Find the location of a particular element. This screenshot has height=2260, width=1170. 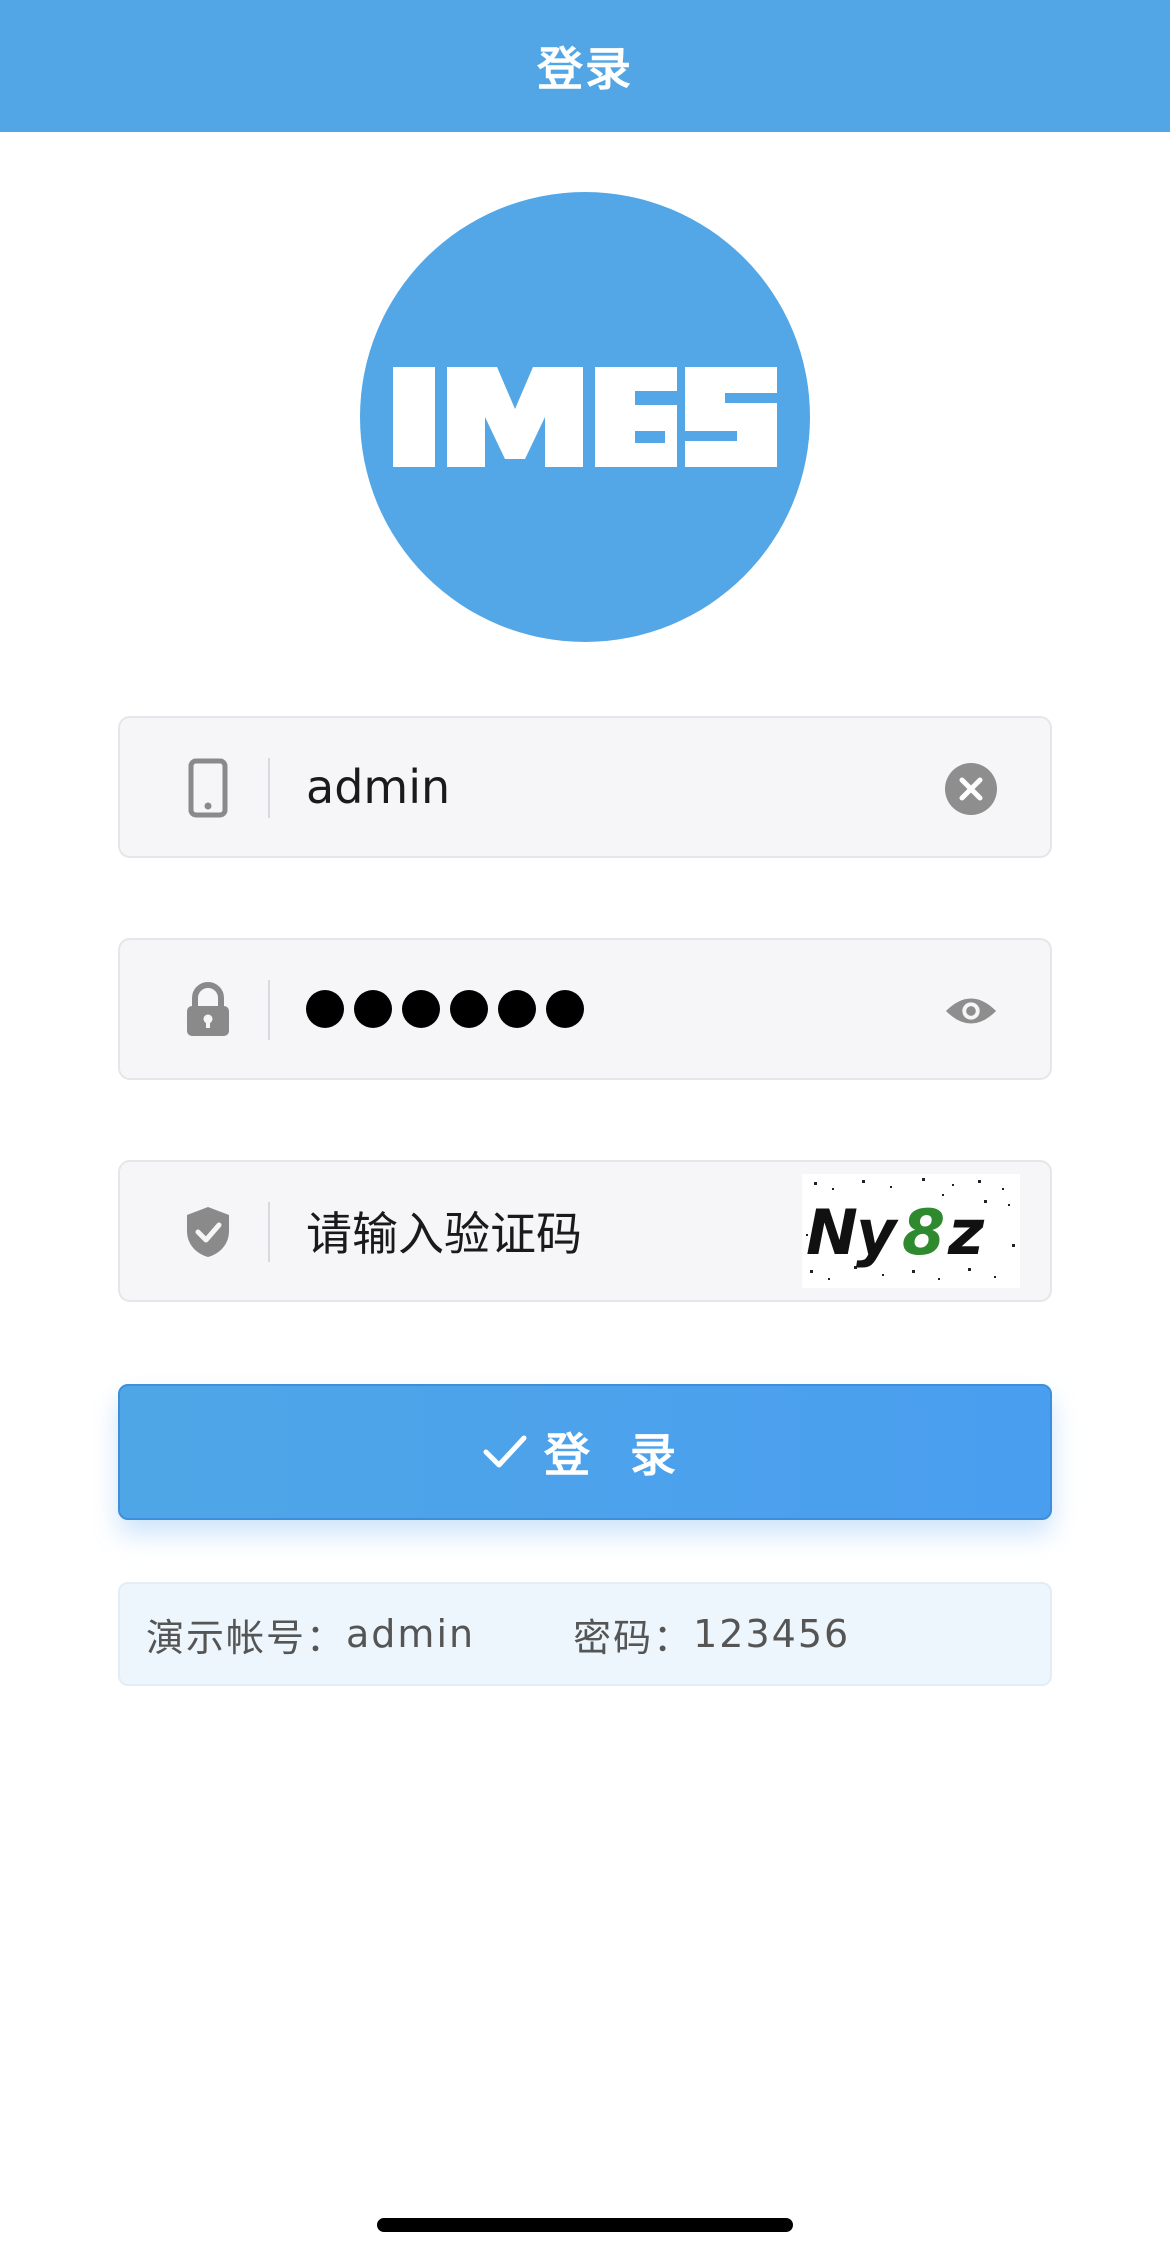

top-bar: 登录 is located at coordinates (585, 66).